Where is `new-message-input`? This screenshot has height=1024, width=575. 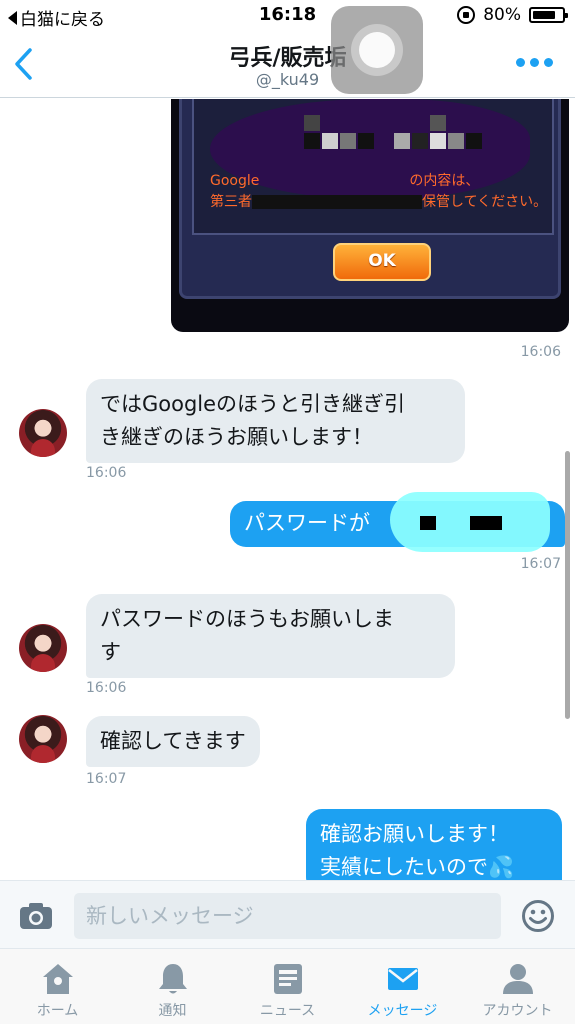 new-message-input is located at coordinates (287, 916).